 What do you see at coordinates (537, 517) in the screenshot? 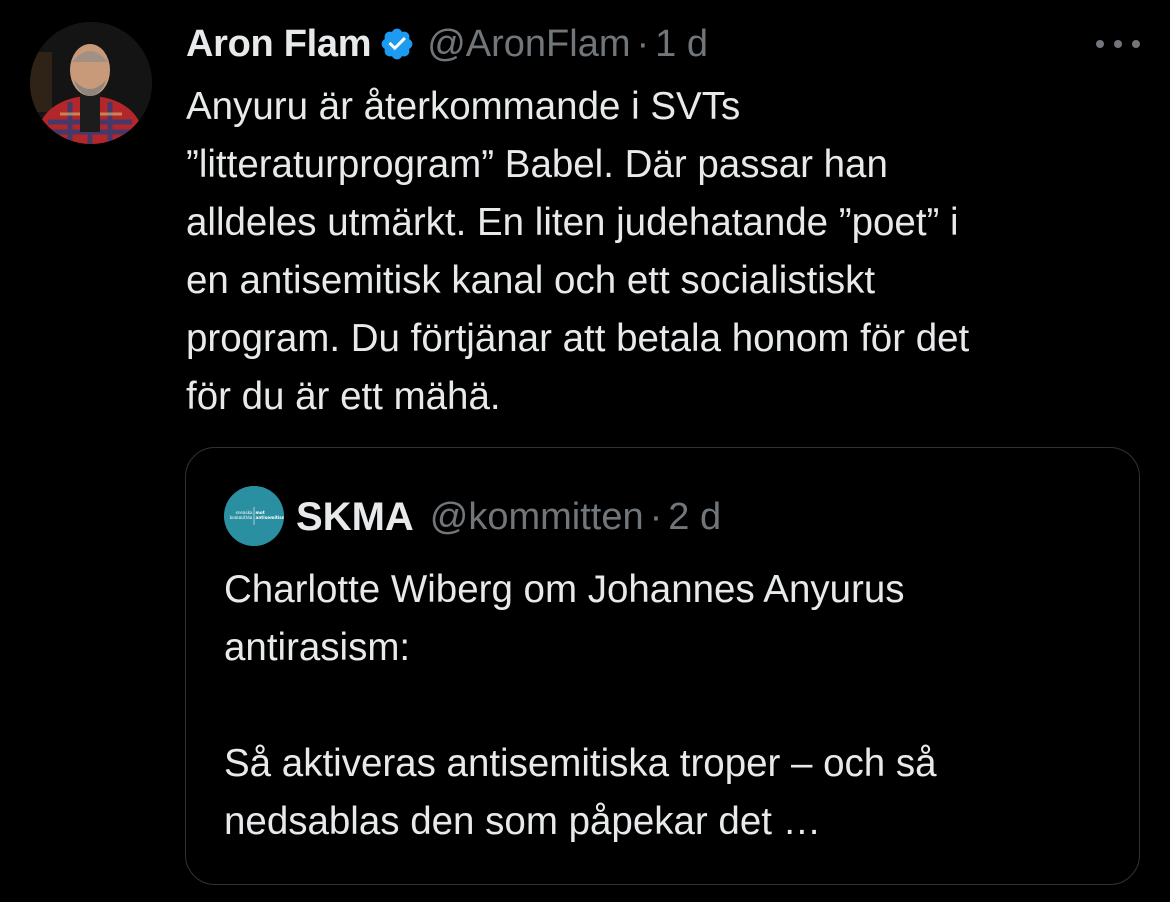
I see `quoted-author-handle: @kommitten` at bounding box center [537, 517].